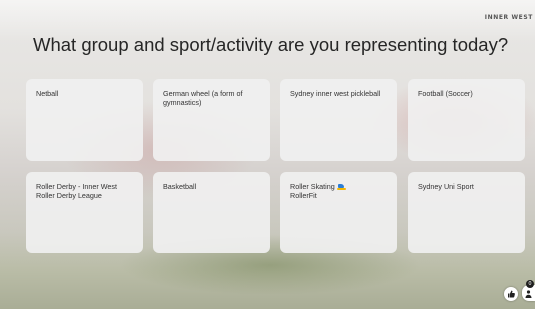 The width and height of the screenshot is (535, 309). What do you see at coordinates (335, 93) in the screenshot?
I see `option-label: Sydney inner west pickleball` at bounding box center [335, 93].